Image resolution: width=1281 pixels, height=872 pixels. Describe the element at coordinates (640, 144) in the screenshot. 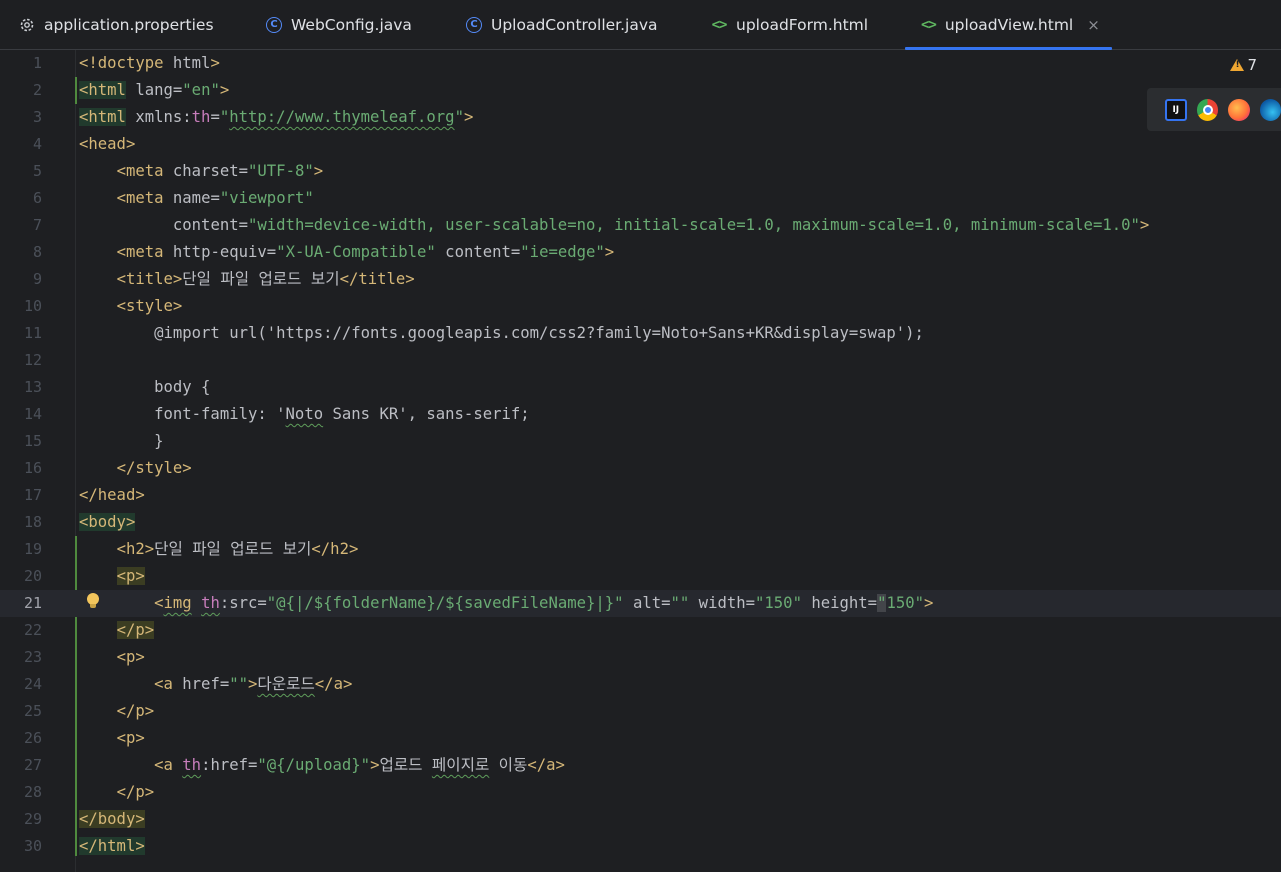

I see `code-line: 4 <head>` at that location.